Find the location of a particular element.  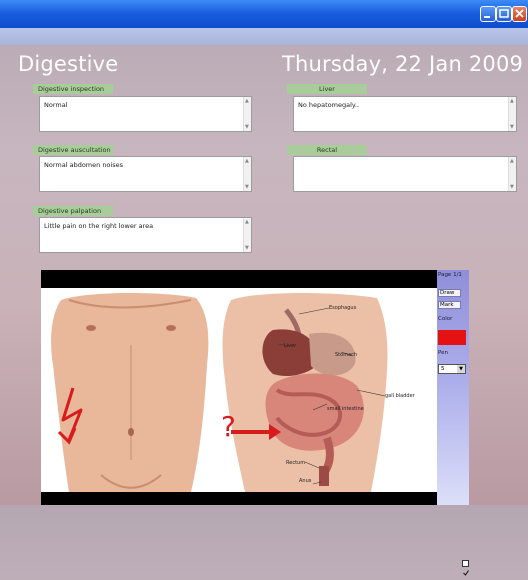

rectal-field: ▲ ▼ is located at coordinates (405, 174).